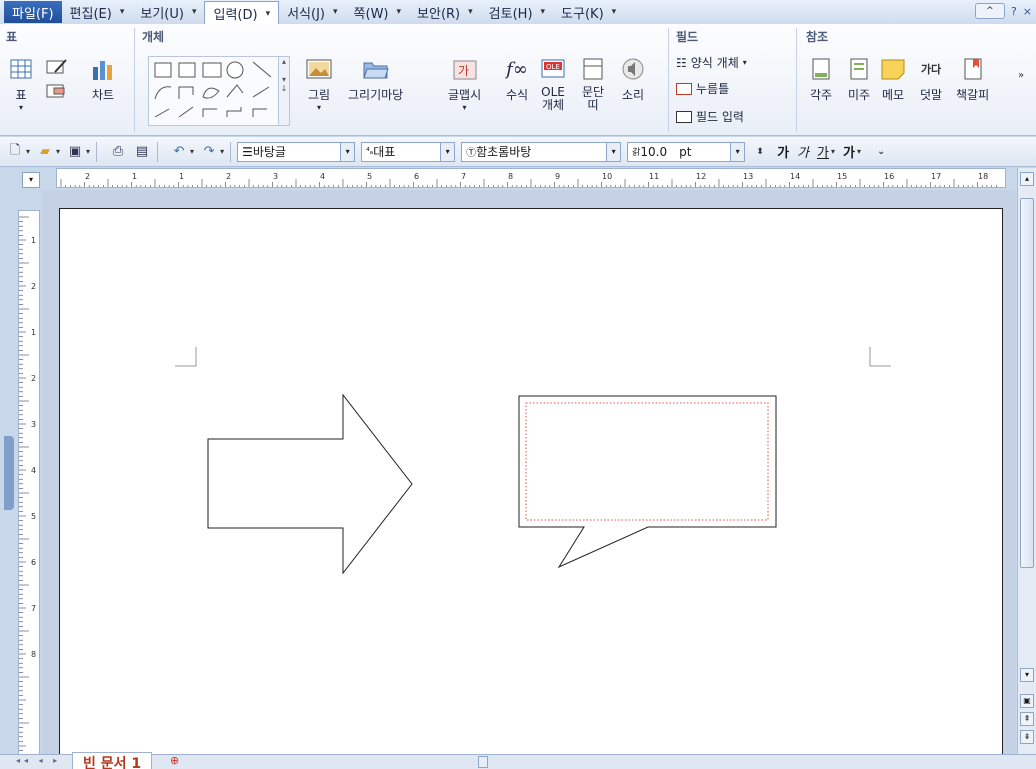 The image size is (1036, 769). Describe the element at coordinates (1027, 383) in the screenshot. I see `scrollbar-thumb` at that location.